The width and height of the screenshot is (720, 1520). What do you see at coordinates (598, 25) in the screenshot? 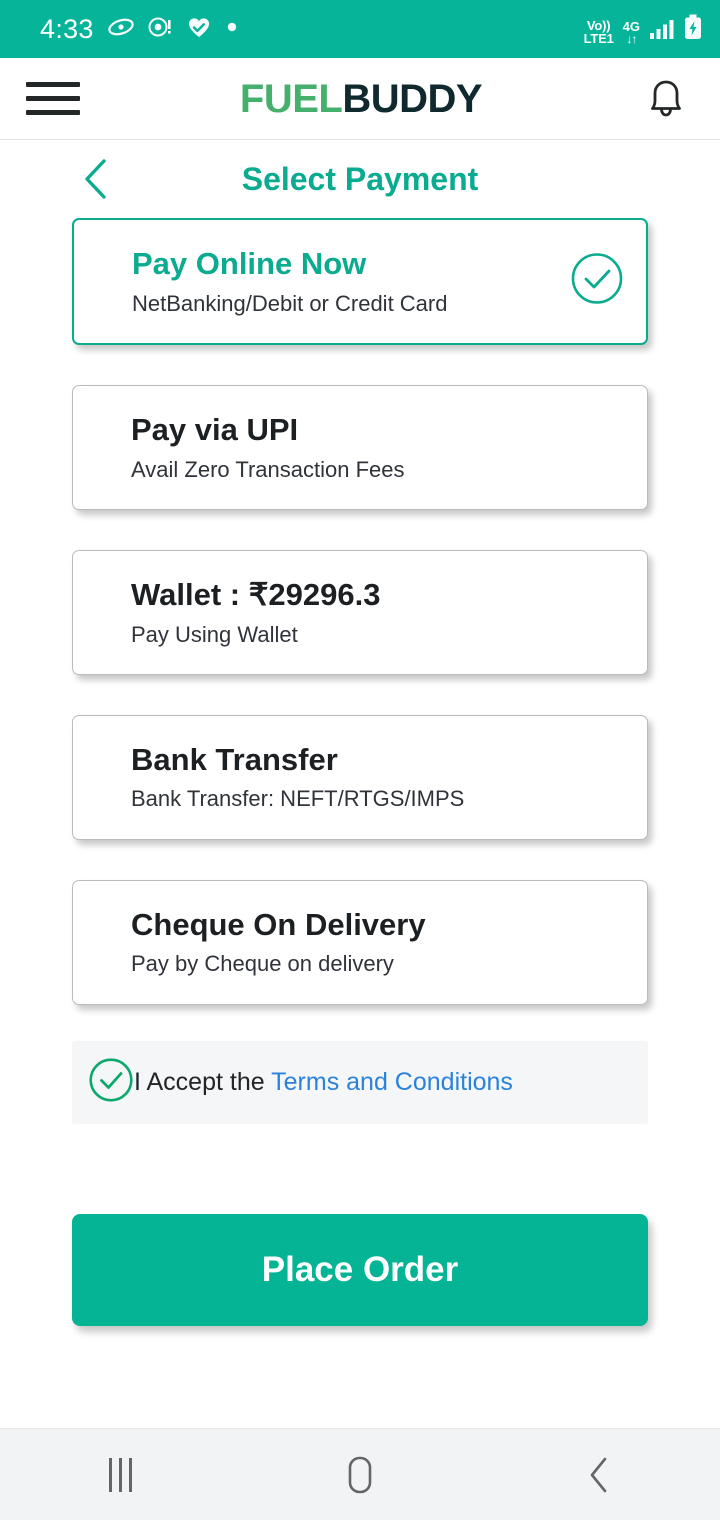
I see `volte-top-label: Vo))` at bounding box center [598, 25].